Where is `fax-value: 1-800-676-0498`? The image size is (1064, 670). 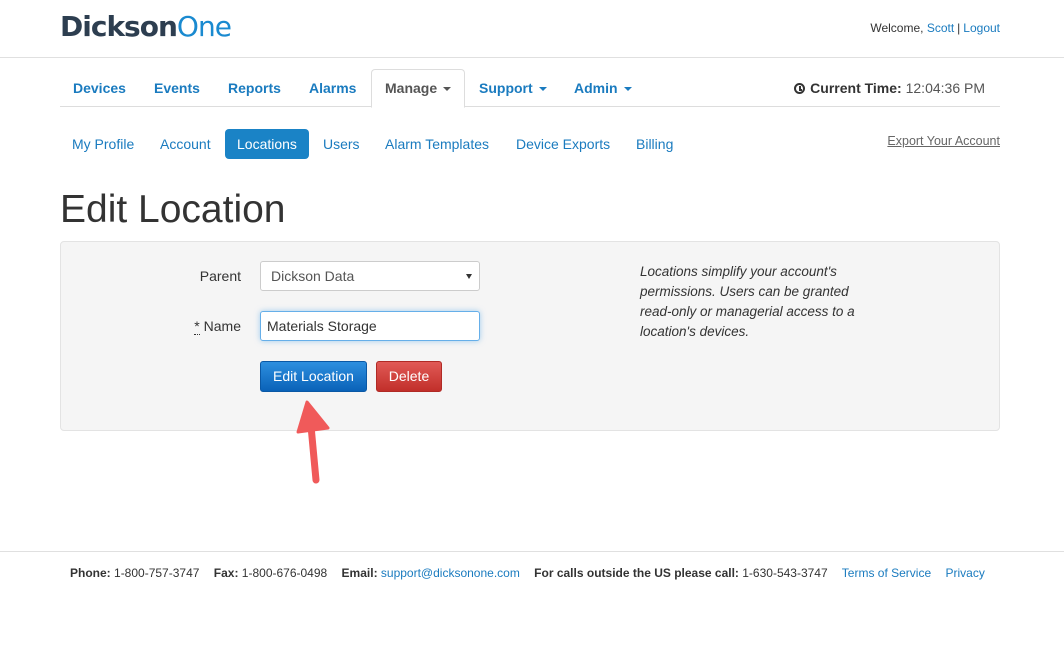
fax-value: 1-800-676-0498 is located at coordinates (284, 573).